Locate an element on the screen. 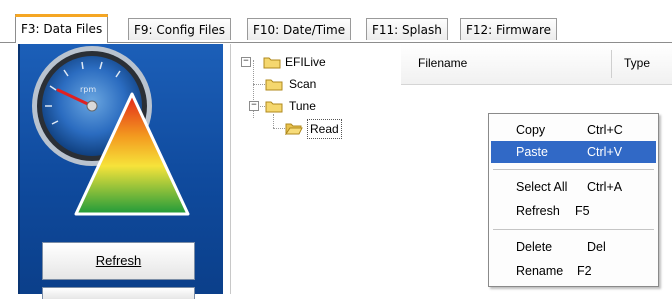 The height and width of the screenshot is (299, 672). tree-label: Scan is located at coordinates (303, 84).